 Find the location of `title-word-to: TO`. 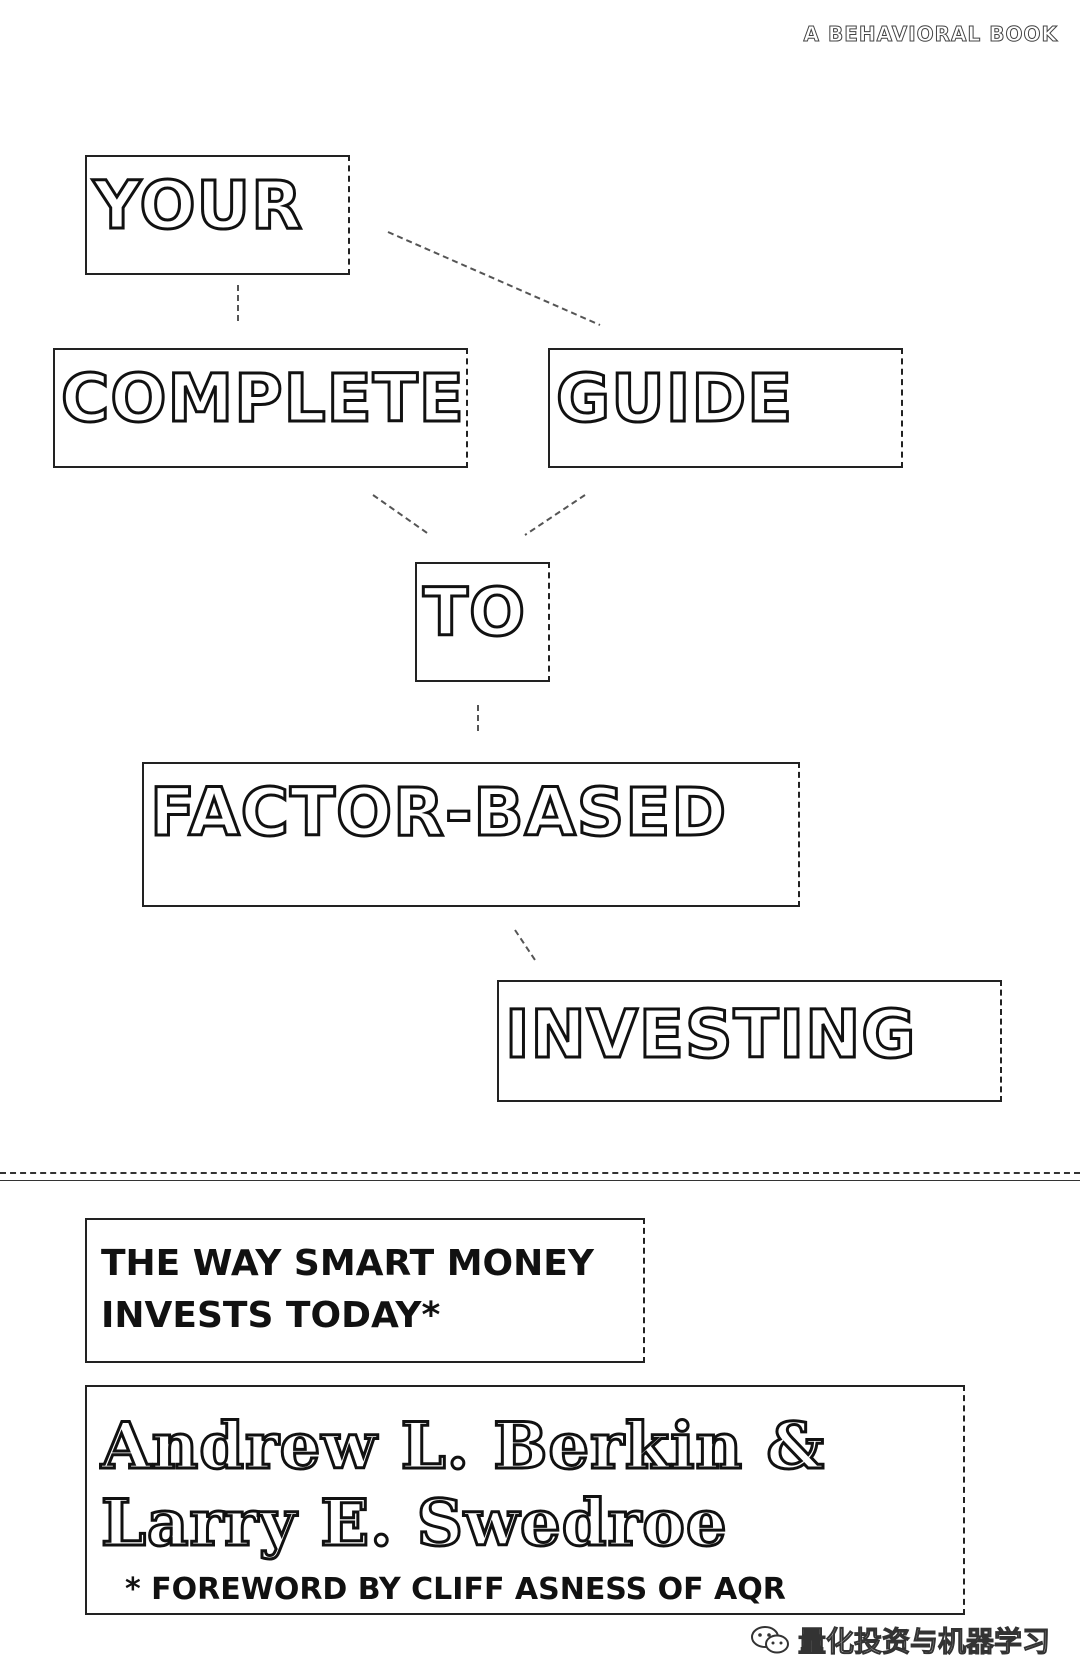

title-word-to: TO is located at coordinates (474, 612).